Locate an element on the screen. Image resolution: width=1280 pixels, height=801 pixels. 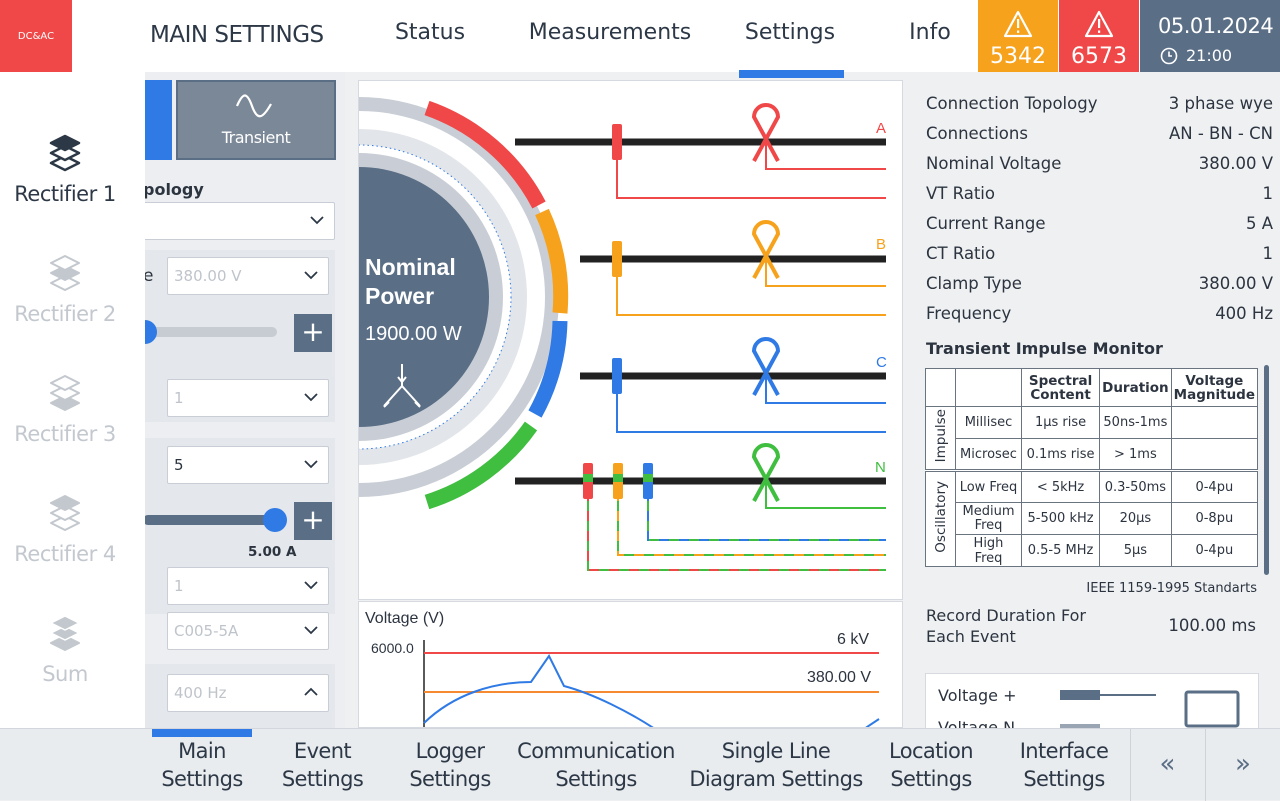
app-logo: DC&AC is located at coordinates (36, 36).